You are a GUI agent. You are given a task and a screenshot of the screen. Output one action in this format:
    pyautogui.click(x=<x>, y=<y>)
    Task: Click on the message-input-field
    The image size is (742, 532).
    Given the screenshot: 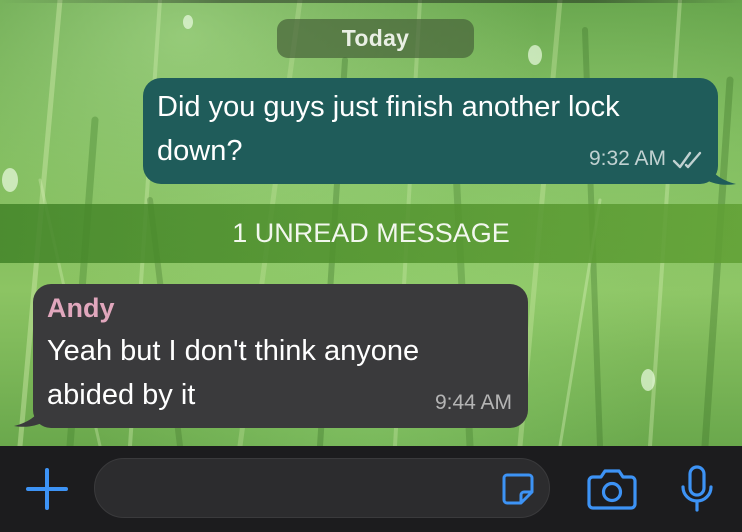 What is the action you would take?
    pyautogui.click(x=322, y=488)
    